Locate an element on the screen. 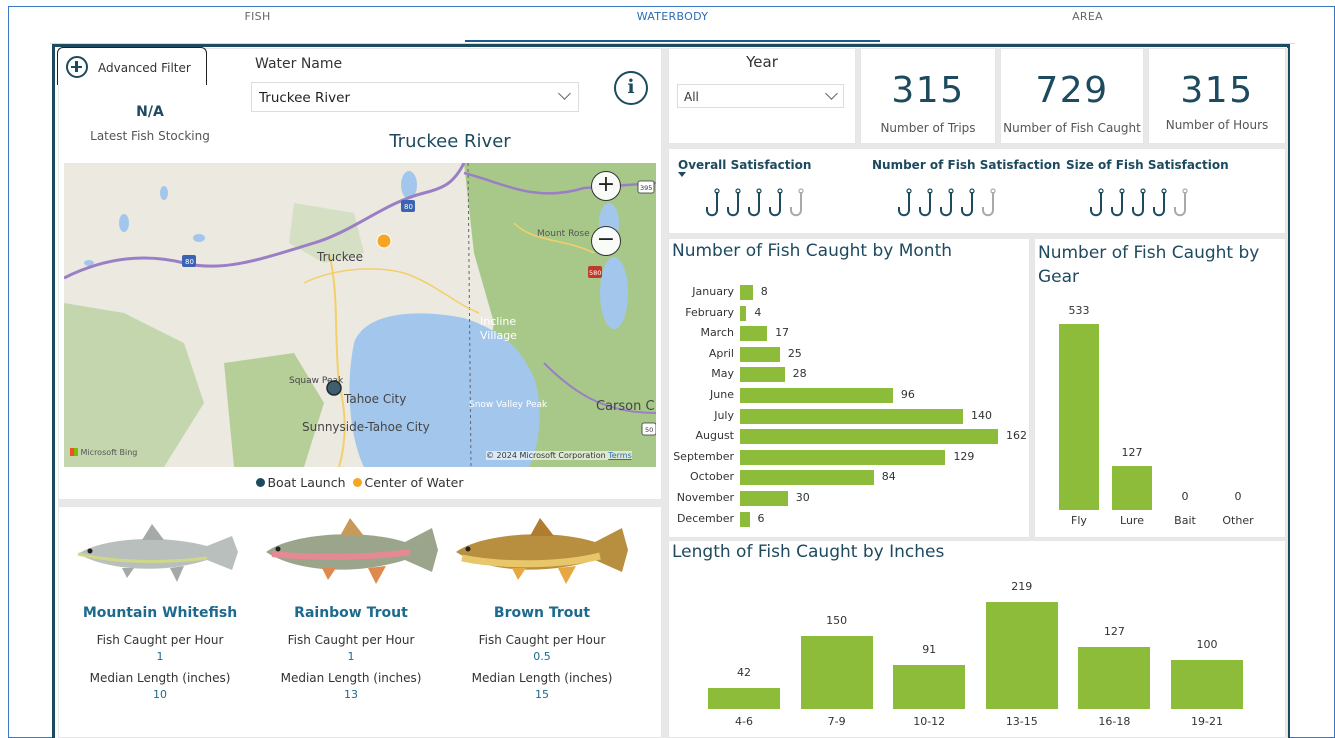 Image resolution: width=1335 pixels, height=738 pixels. month-label: May is located at coordinates (722, 374).